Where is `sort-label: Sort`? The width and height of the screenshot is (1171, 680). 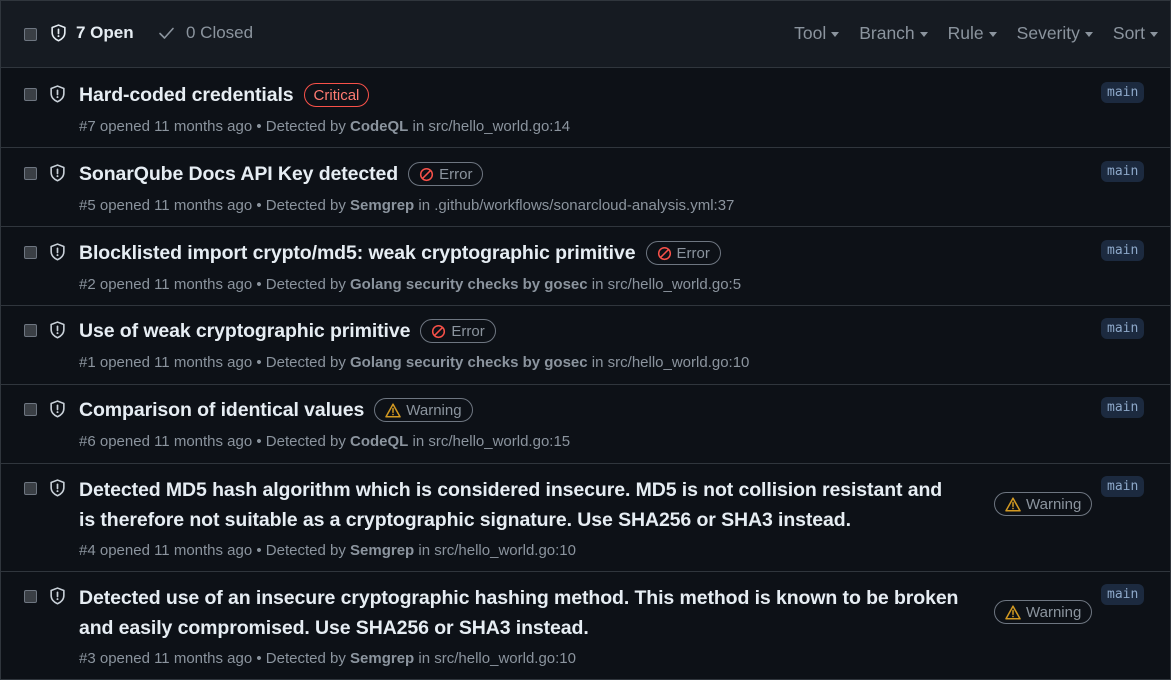
sort-label: Sort is located at coordinates (1128, 33).